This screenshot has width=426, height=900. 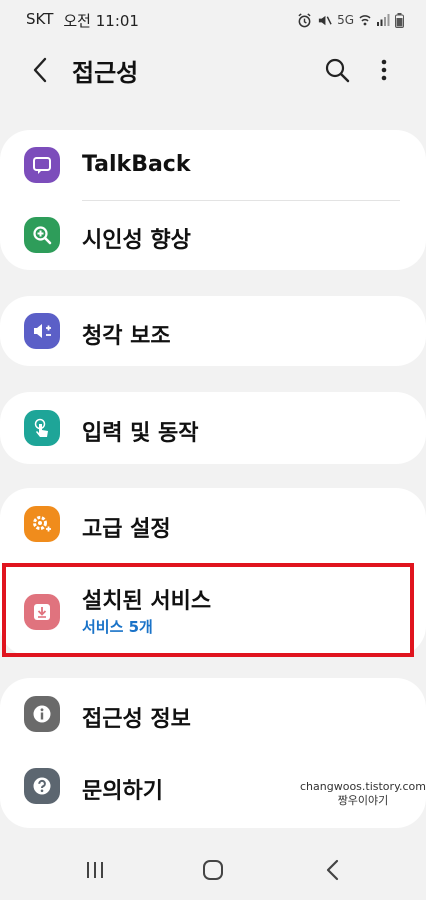 I want to click on search-icon, so click(x=337, y=70).